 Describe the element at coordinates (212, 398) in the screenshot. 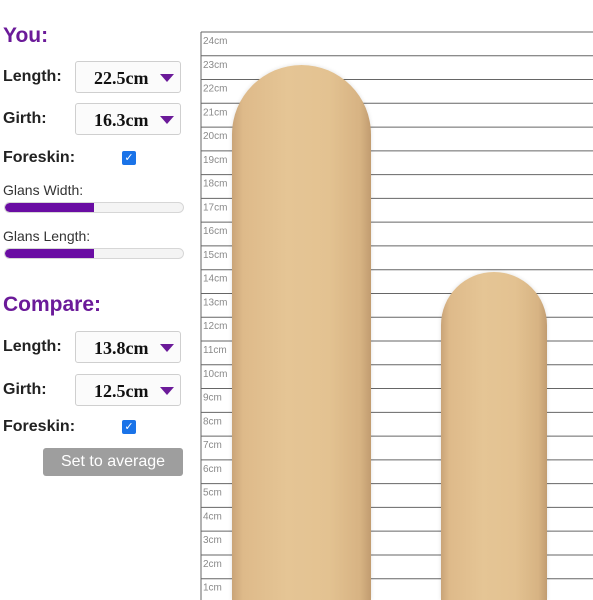

I see `ruler-tick-label: 9cm` at that location.